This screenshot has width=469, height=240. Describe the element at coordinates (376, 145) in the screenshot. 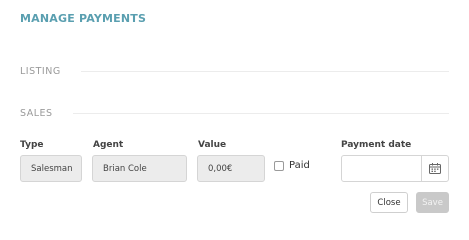

I see `payment-date-label: Payment date` at that location.